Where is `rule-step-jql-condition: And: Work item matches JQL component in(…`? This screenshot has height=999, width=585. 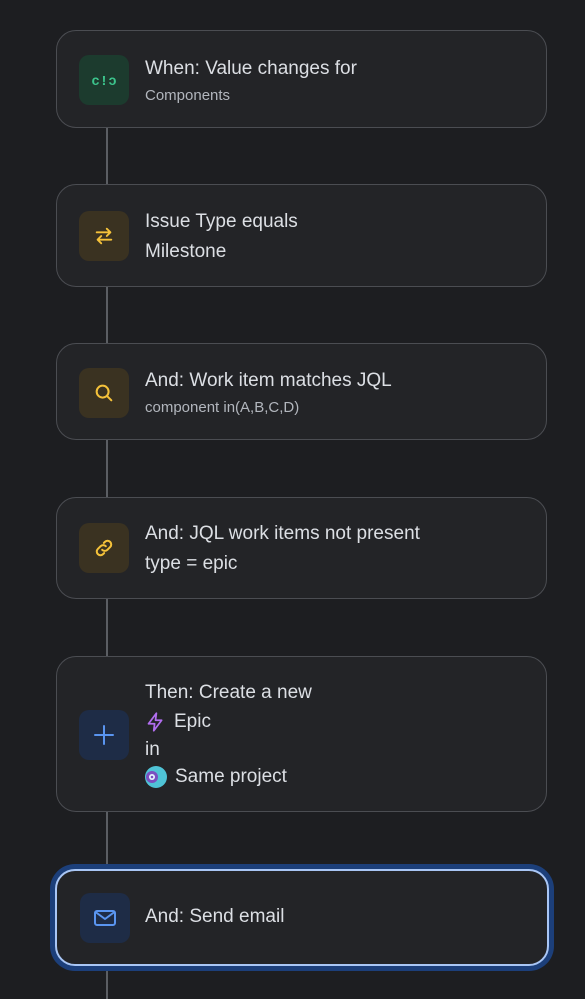 rule-step-jql-condition: And: Work item matches JQL component in(… is located at coordinates (301, 391).